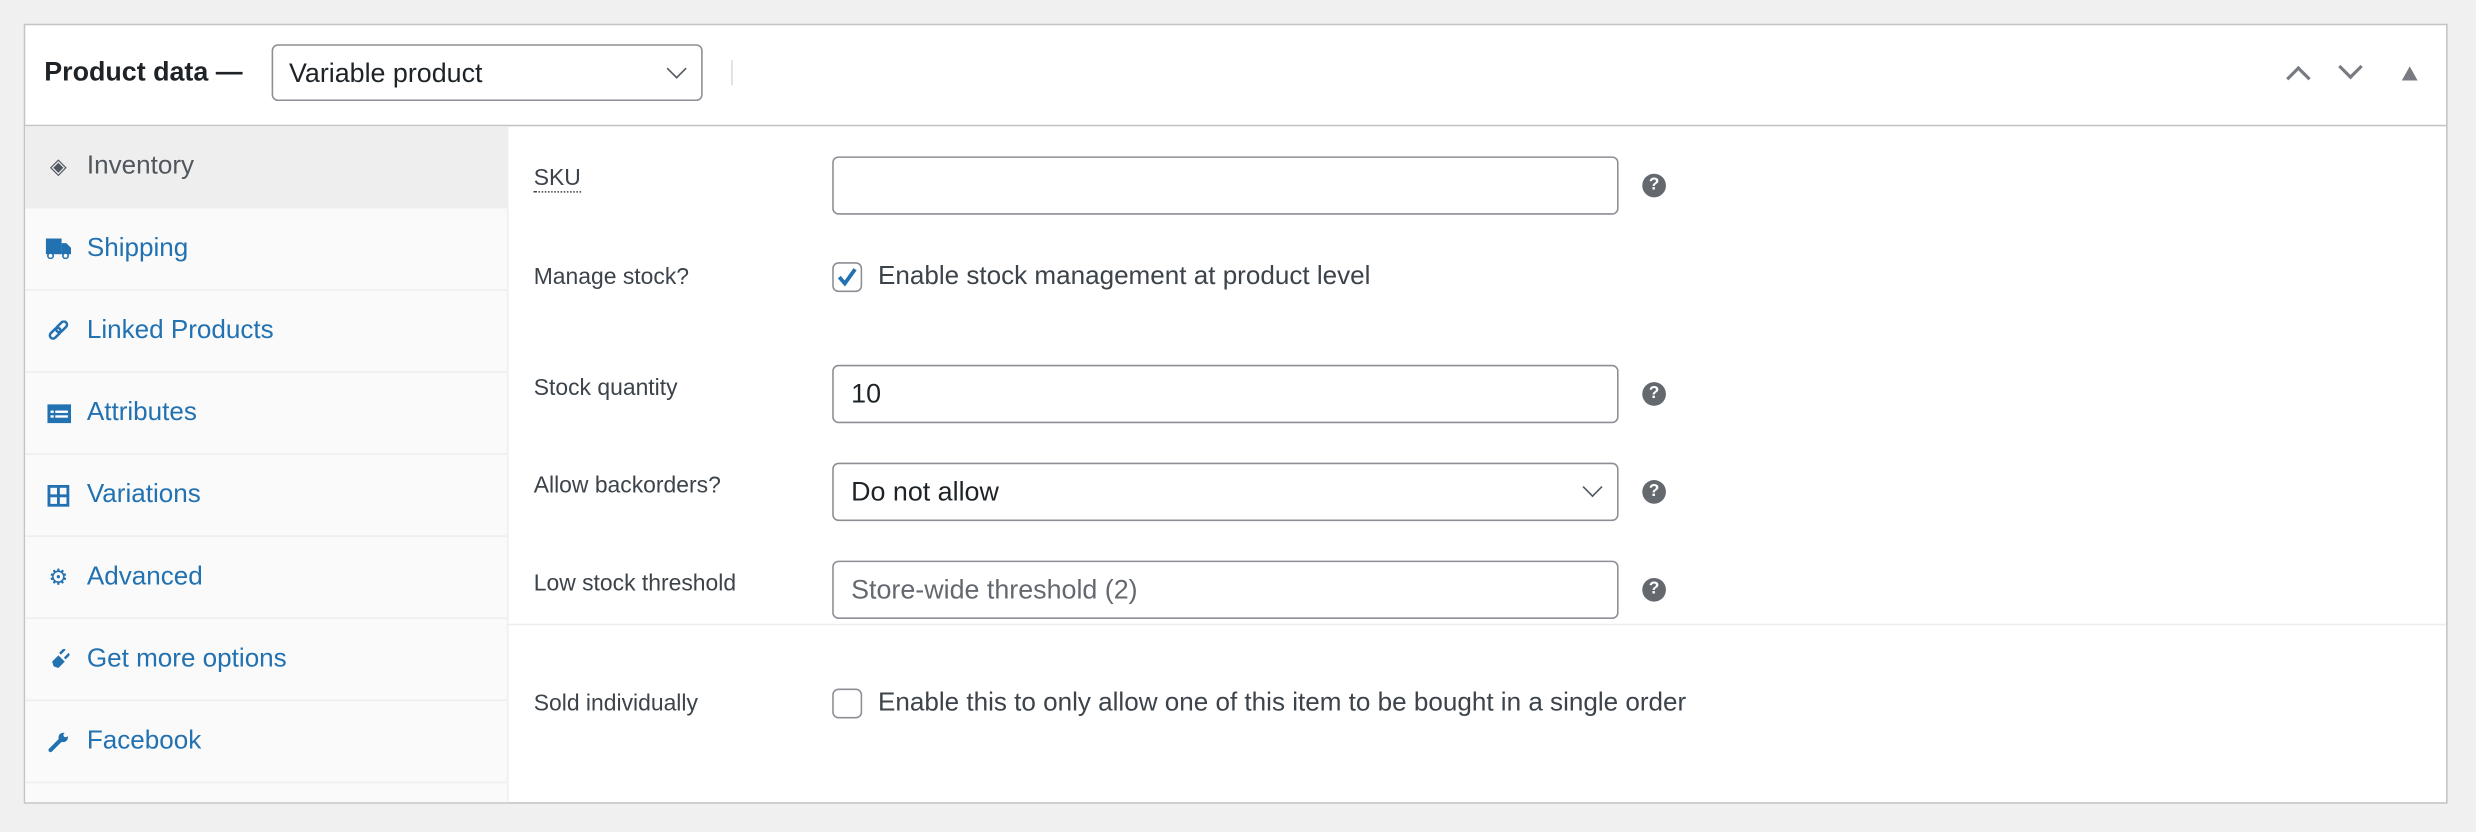  What do you see at coordinates (58, 494) in the screenshot?
I see `grid-icon` at bounding box center [58, 494].